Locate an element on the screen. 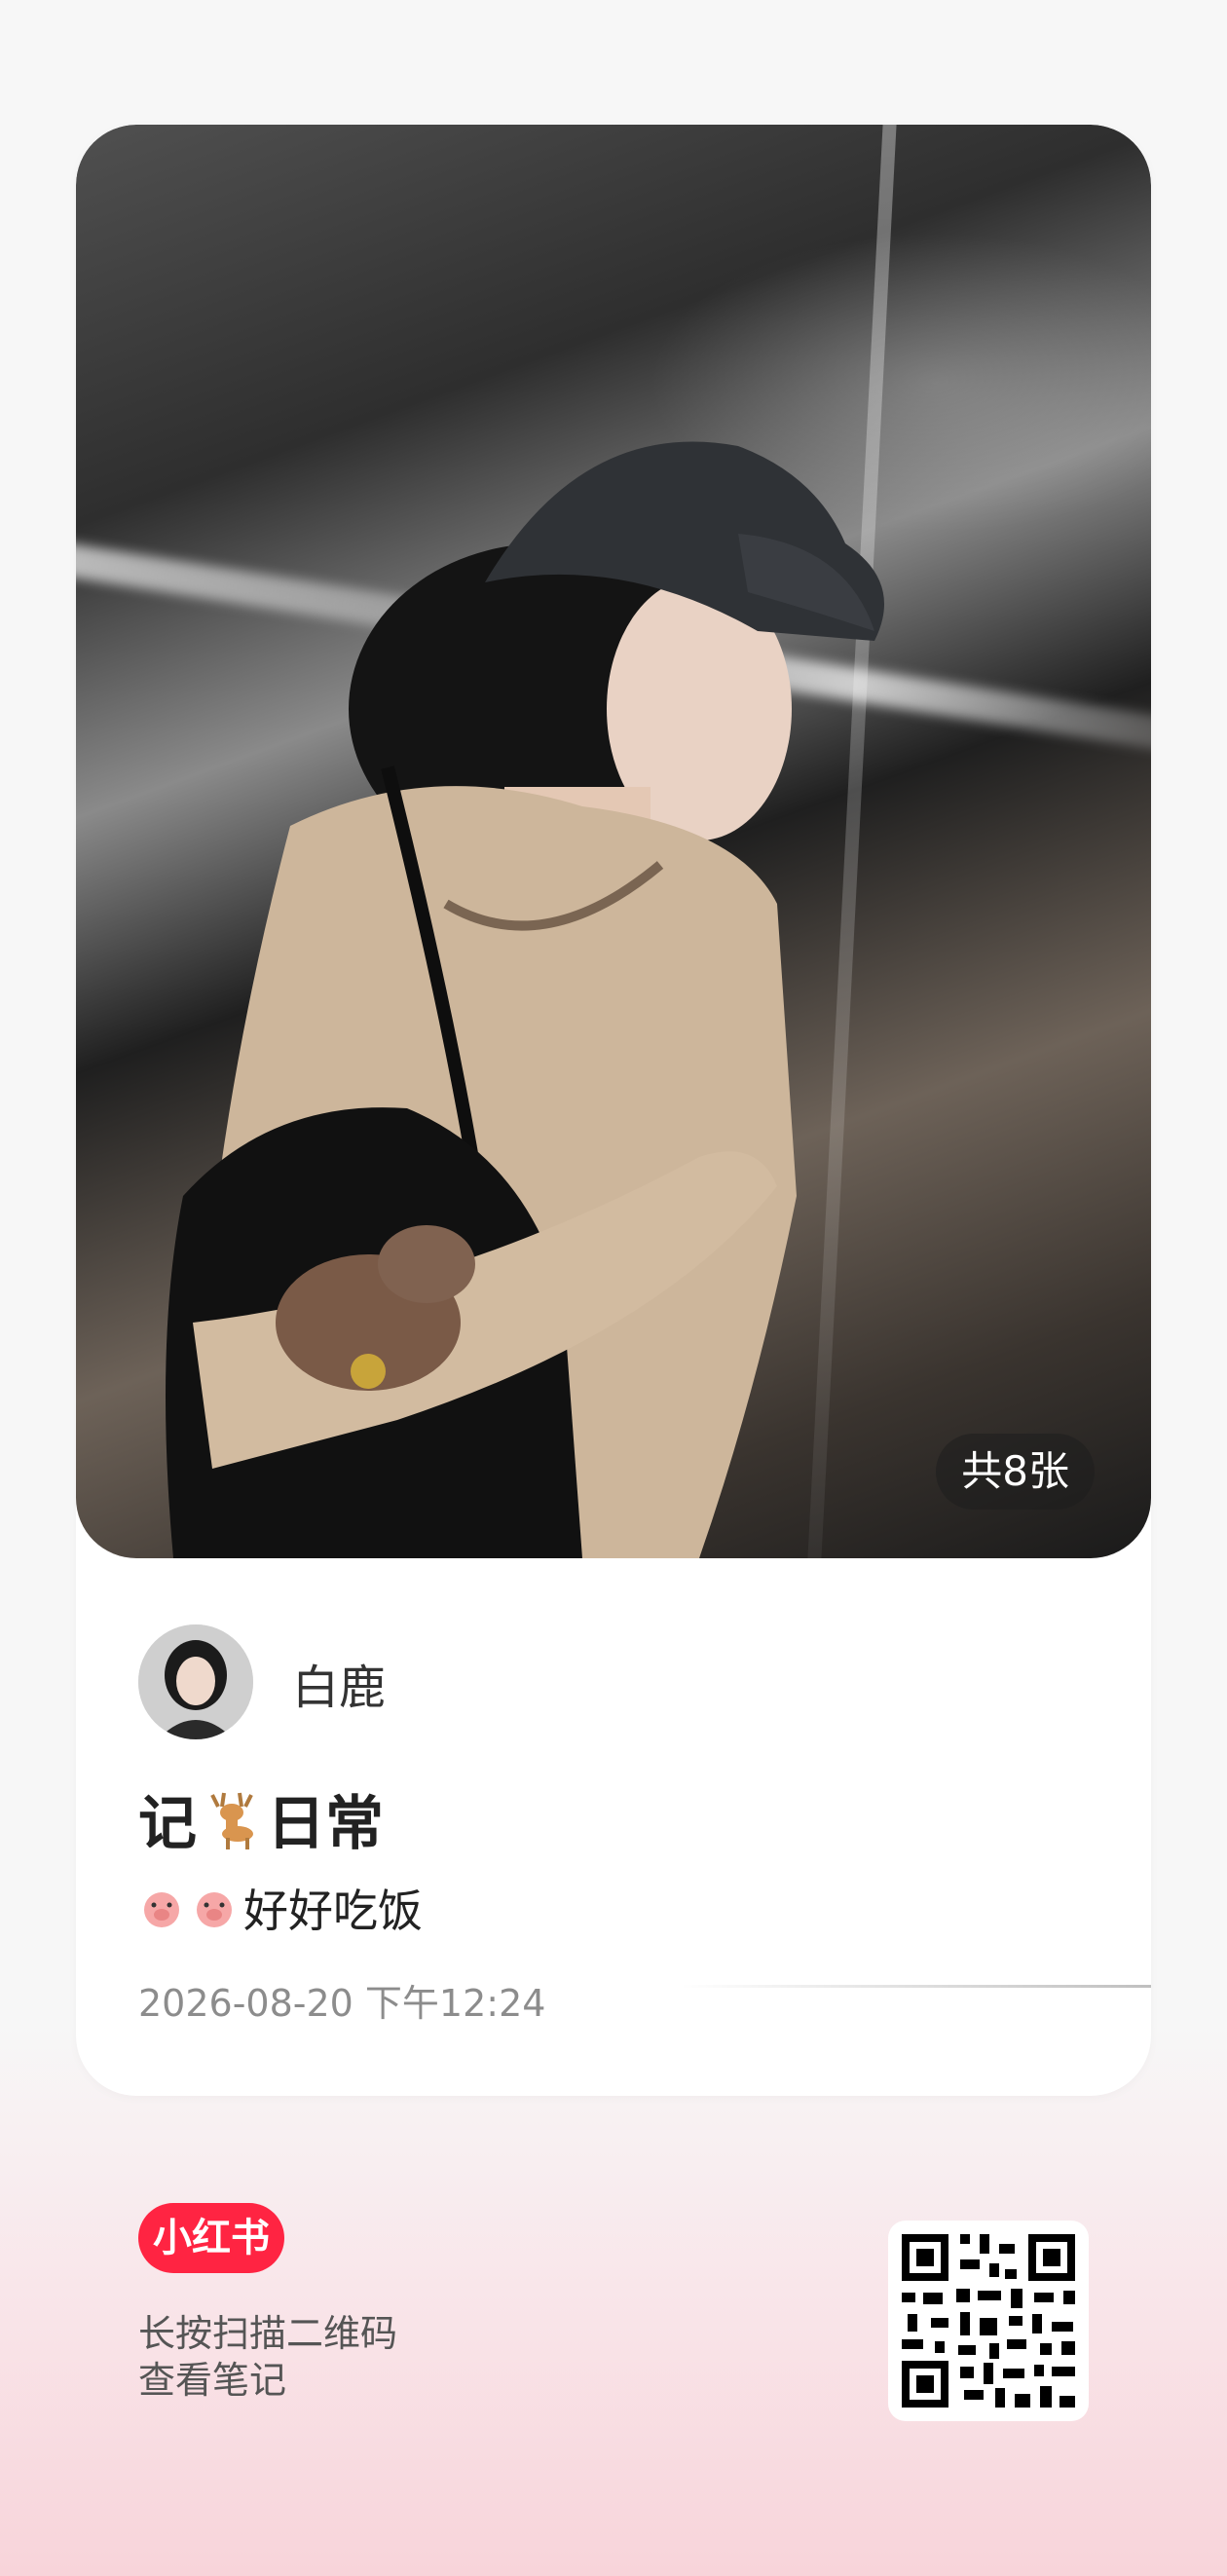 The width and height of the screenshot is (1227, 2576). note-title: 记 日常 is located at coordinates (261, 1818).